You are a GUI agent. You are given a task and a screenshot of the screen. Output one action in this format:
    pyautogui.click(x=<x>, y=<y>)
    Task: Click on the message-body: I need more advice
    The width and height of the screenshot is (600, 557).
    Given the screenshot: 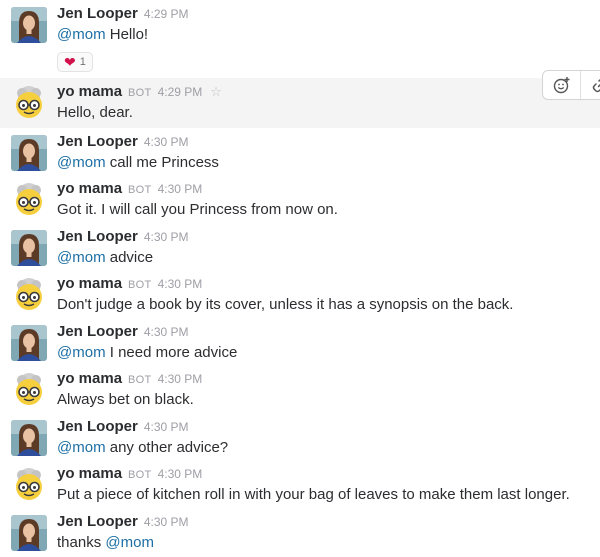 What is the action you would take?
    pyautogui.click(x=173, y=352)
    